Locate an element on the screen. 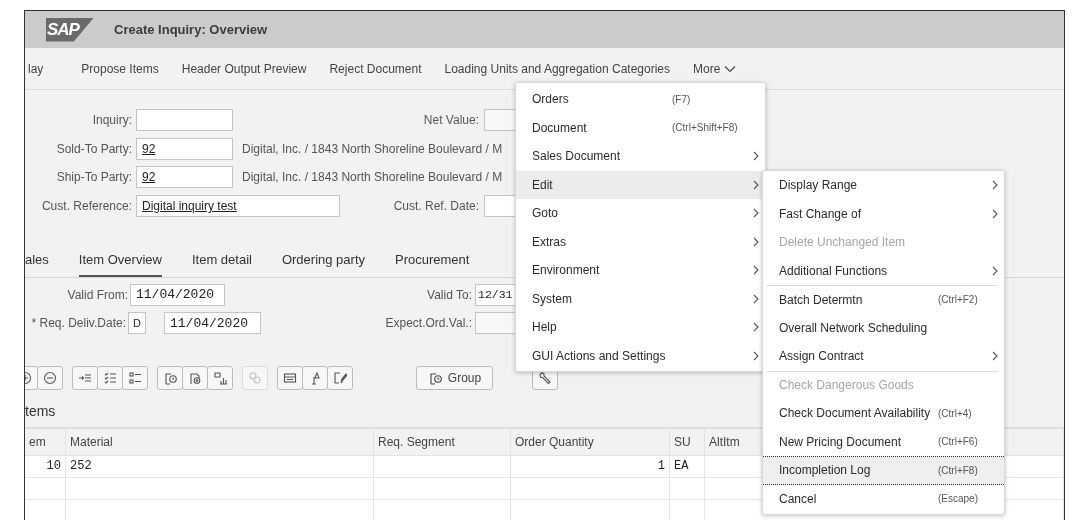 This screenshot has width=1072, height=520. field-label: Net Value: is located at coordinates (451, 121).